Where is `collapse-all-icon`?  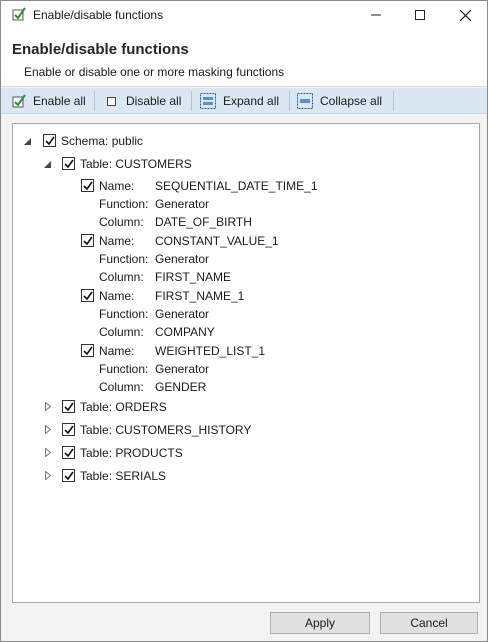 collapse-all-icon is located at coordinates (305, 101).